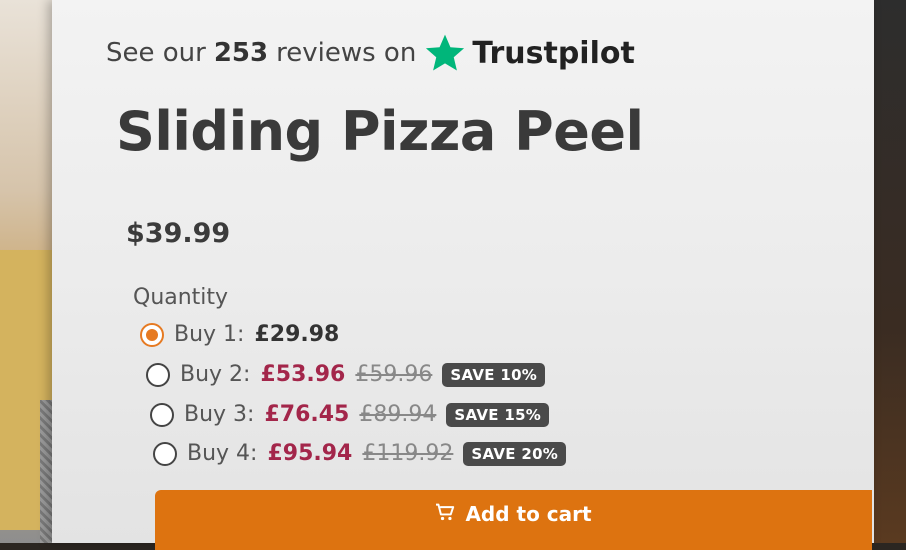  I want to click on option-price: £95.94, so click(310, 453).